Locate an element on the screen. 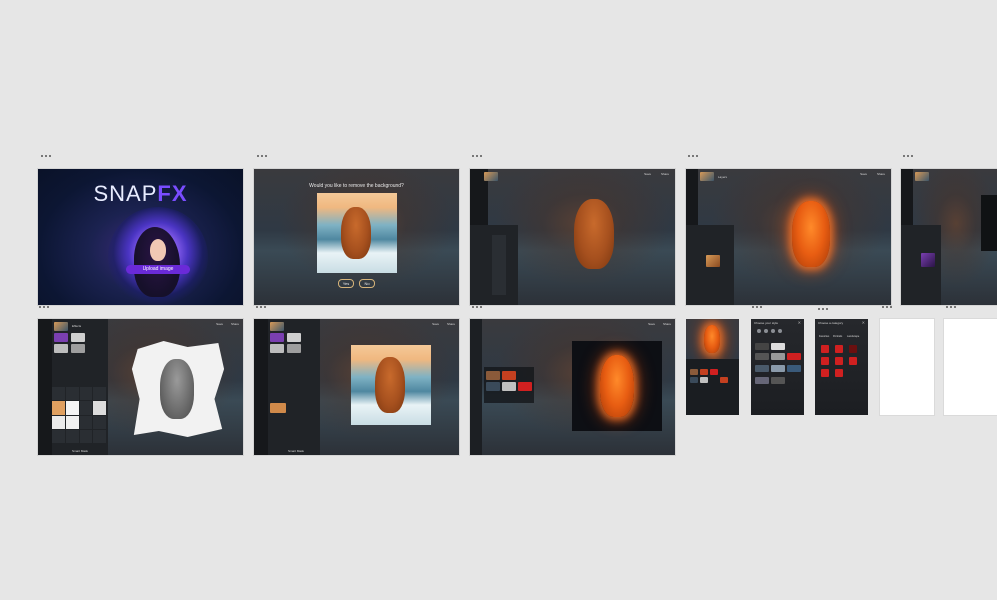 The height and width of the screenshot is (600, 997). dog-photo is located at coordinates (391, 385).